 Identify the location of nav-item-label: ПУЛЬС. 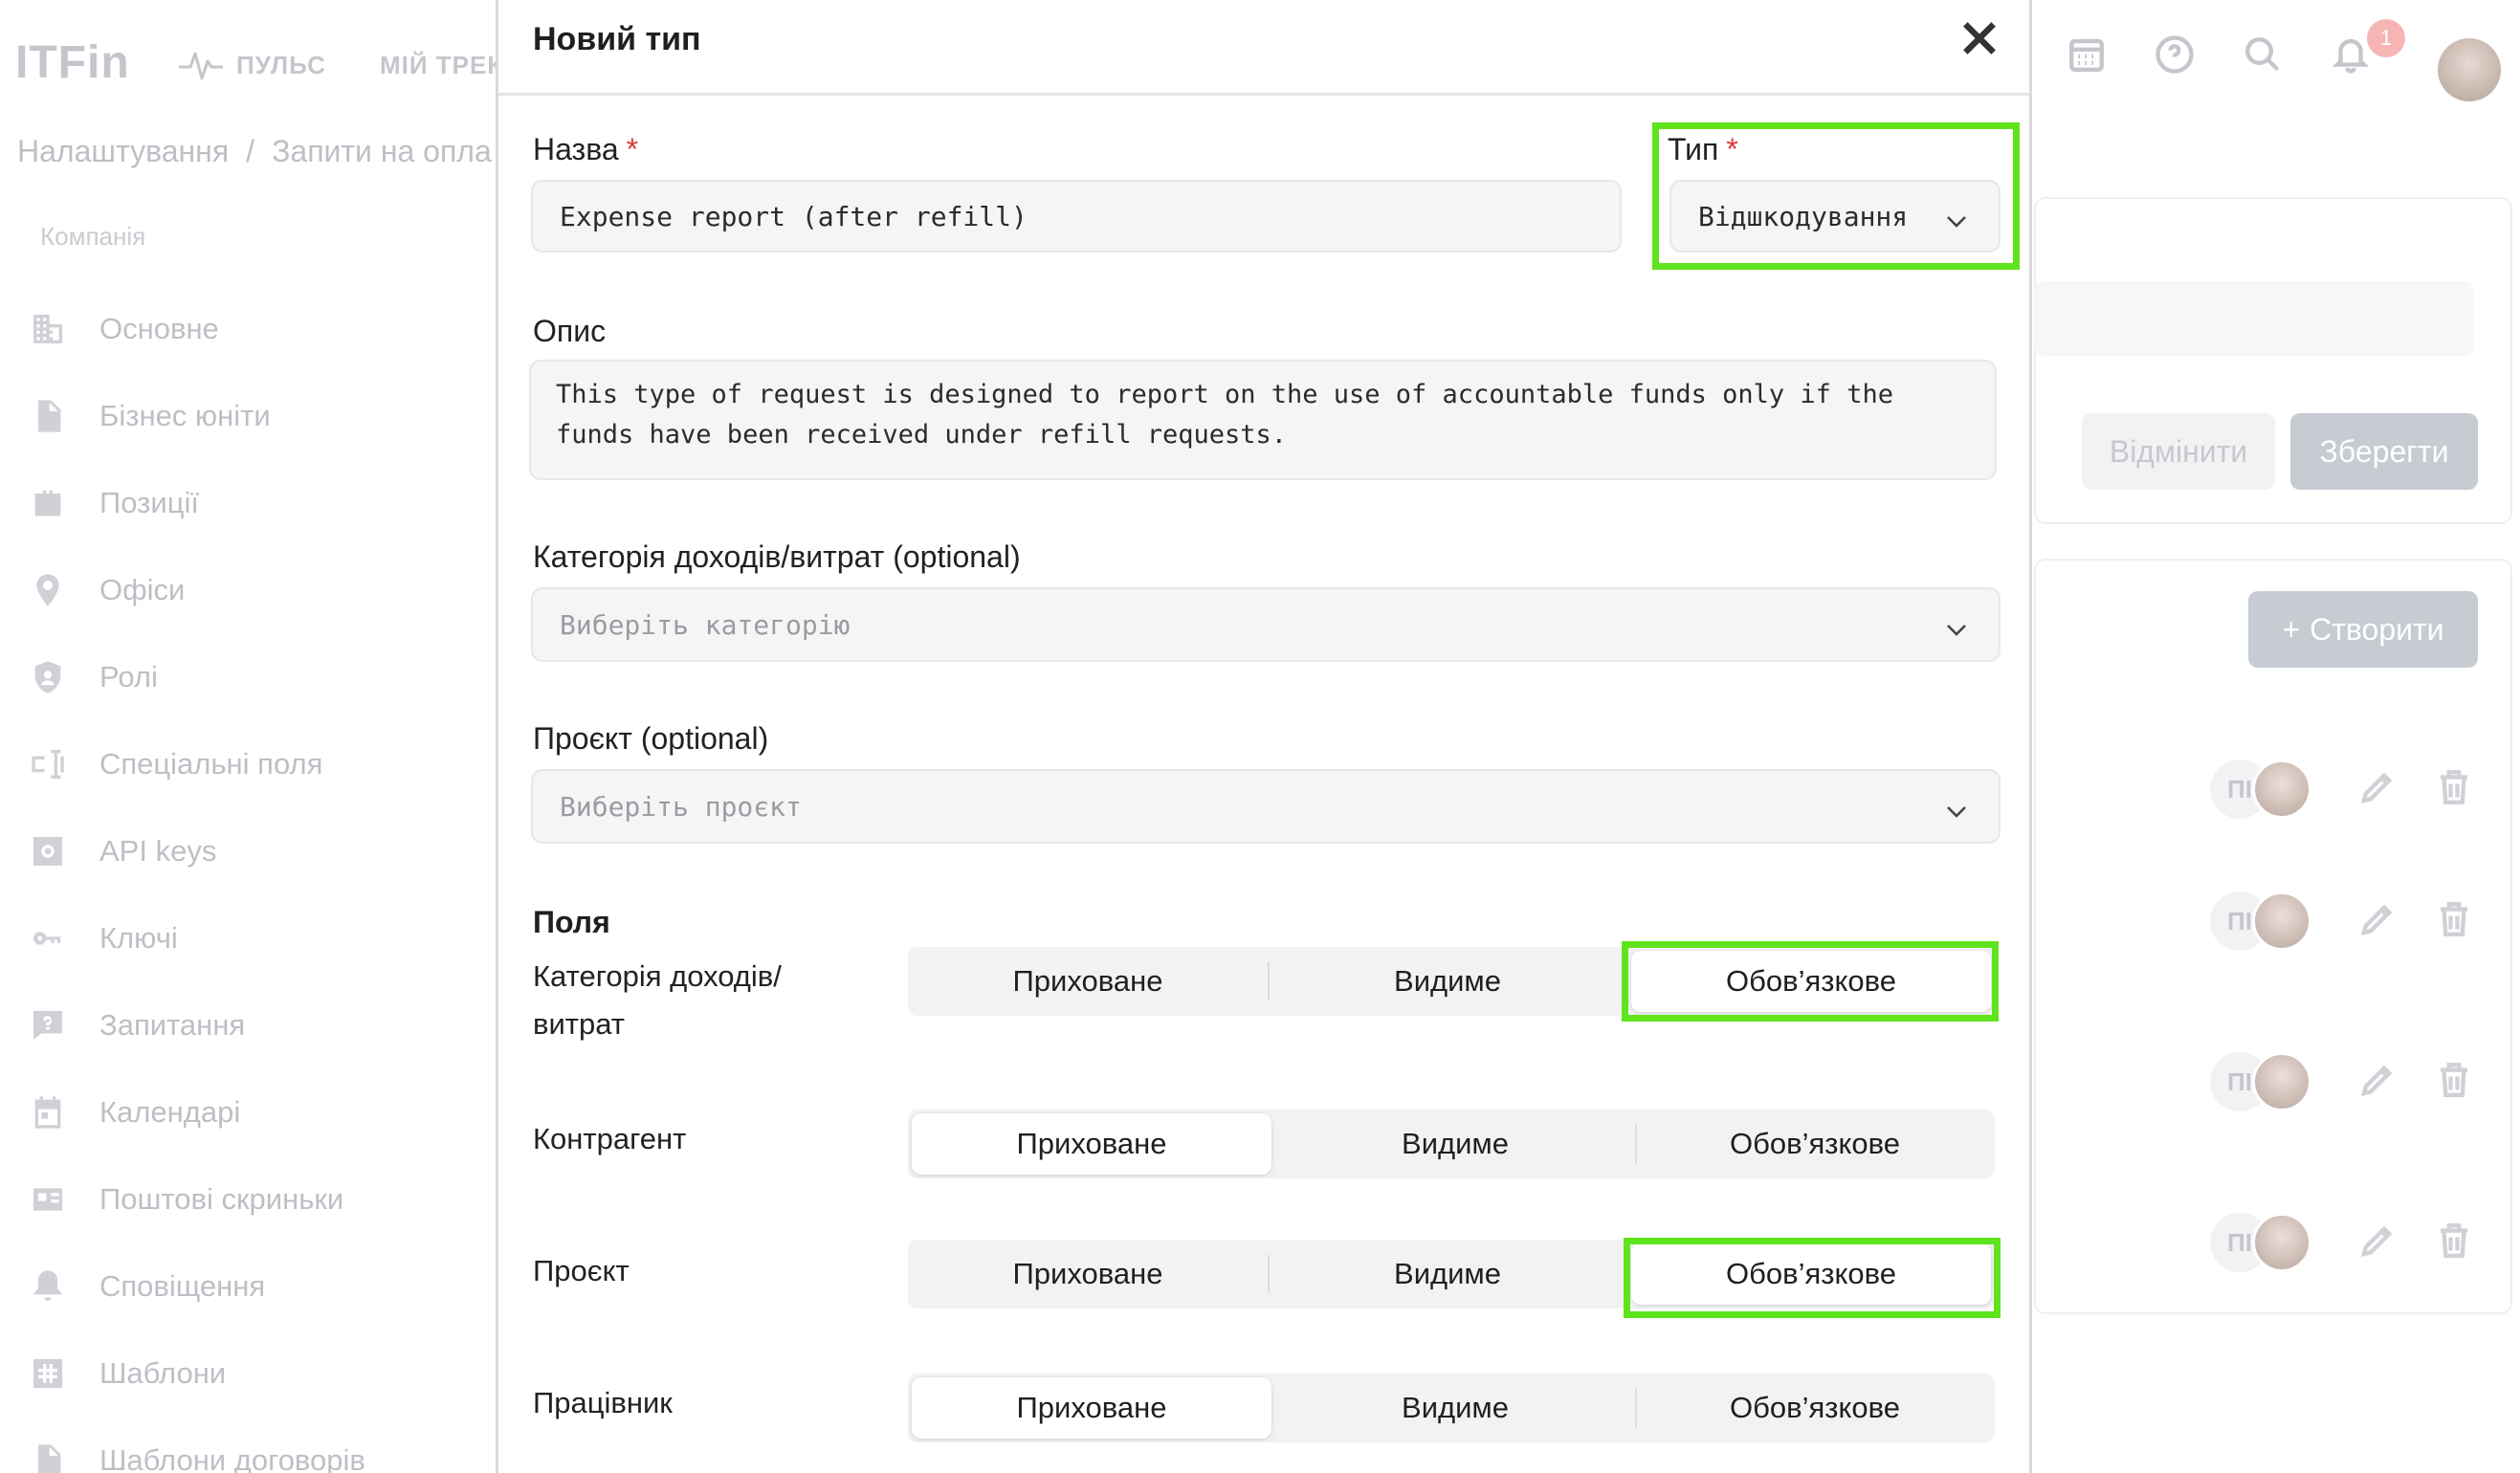
(281, 64).